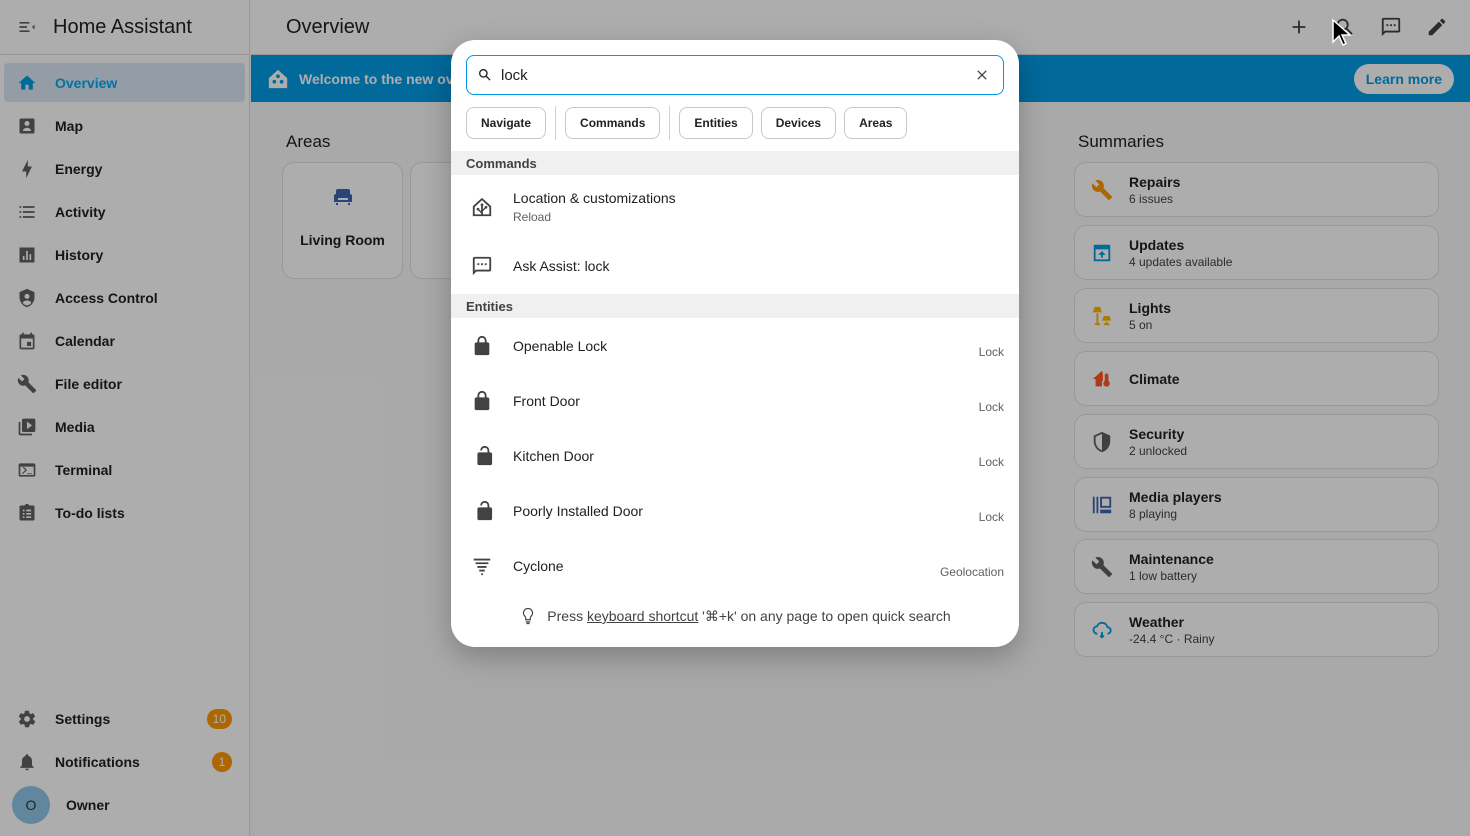 The image size is (1470, 836). Describe the element at coordinates (876, 123) in the screenshot. I see `chip-areas: Areas` at that location.